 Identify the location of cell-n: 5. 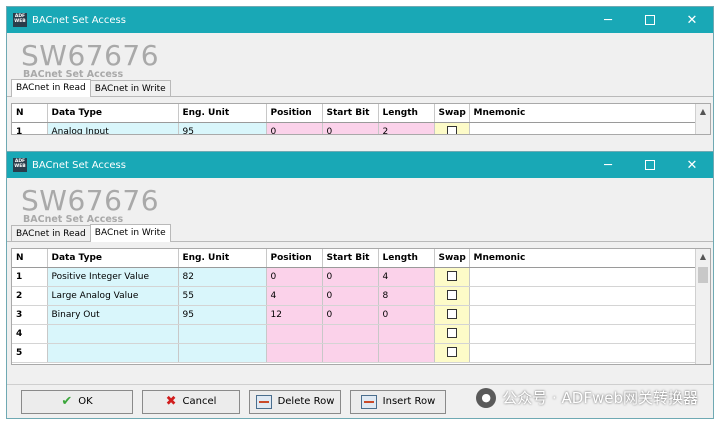
(30, 353).